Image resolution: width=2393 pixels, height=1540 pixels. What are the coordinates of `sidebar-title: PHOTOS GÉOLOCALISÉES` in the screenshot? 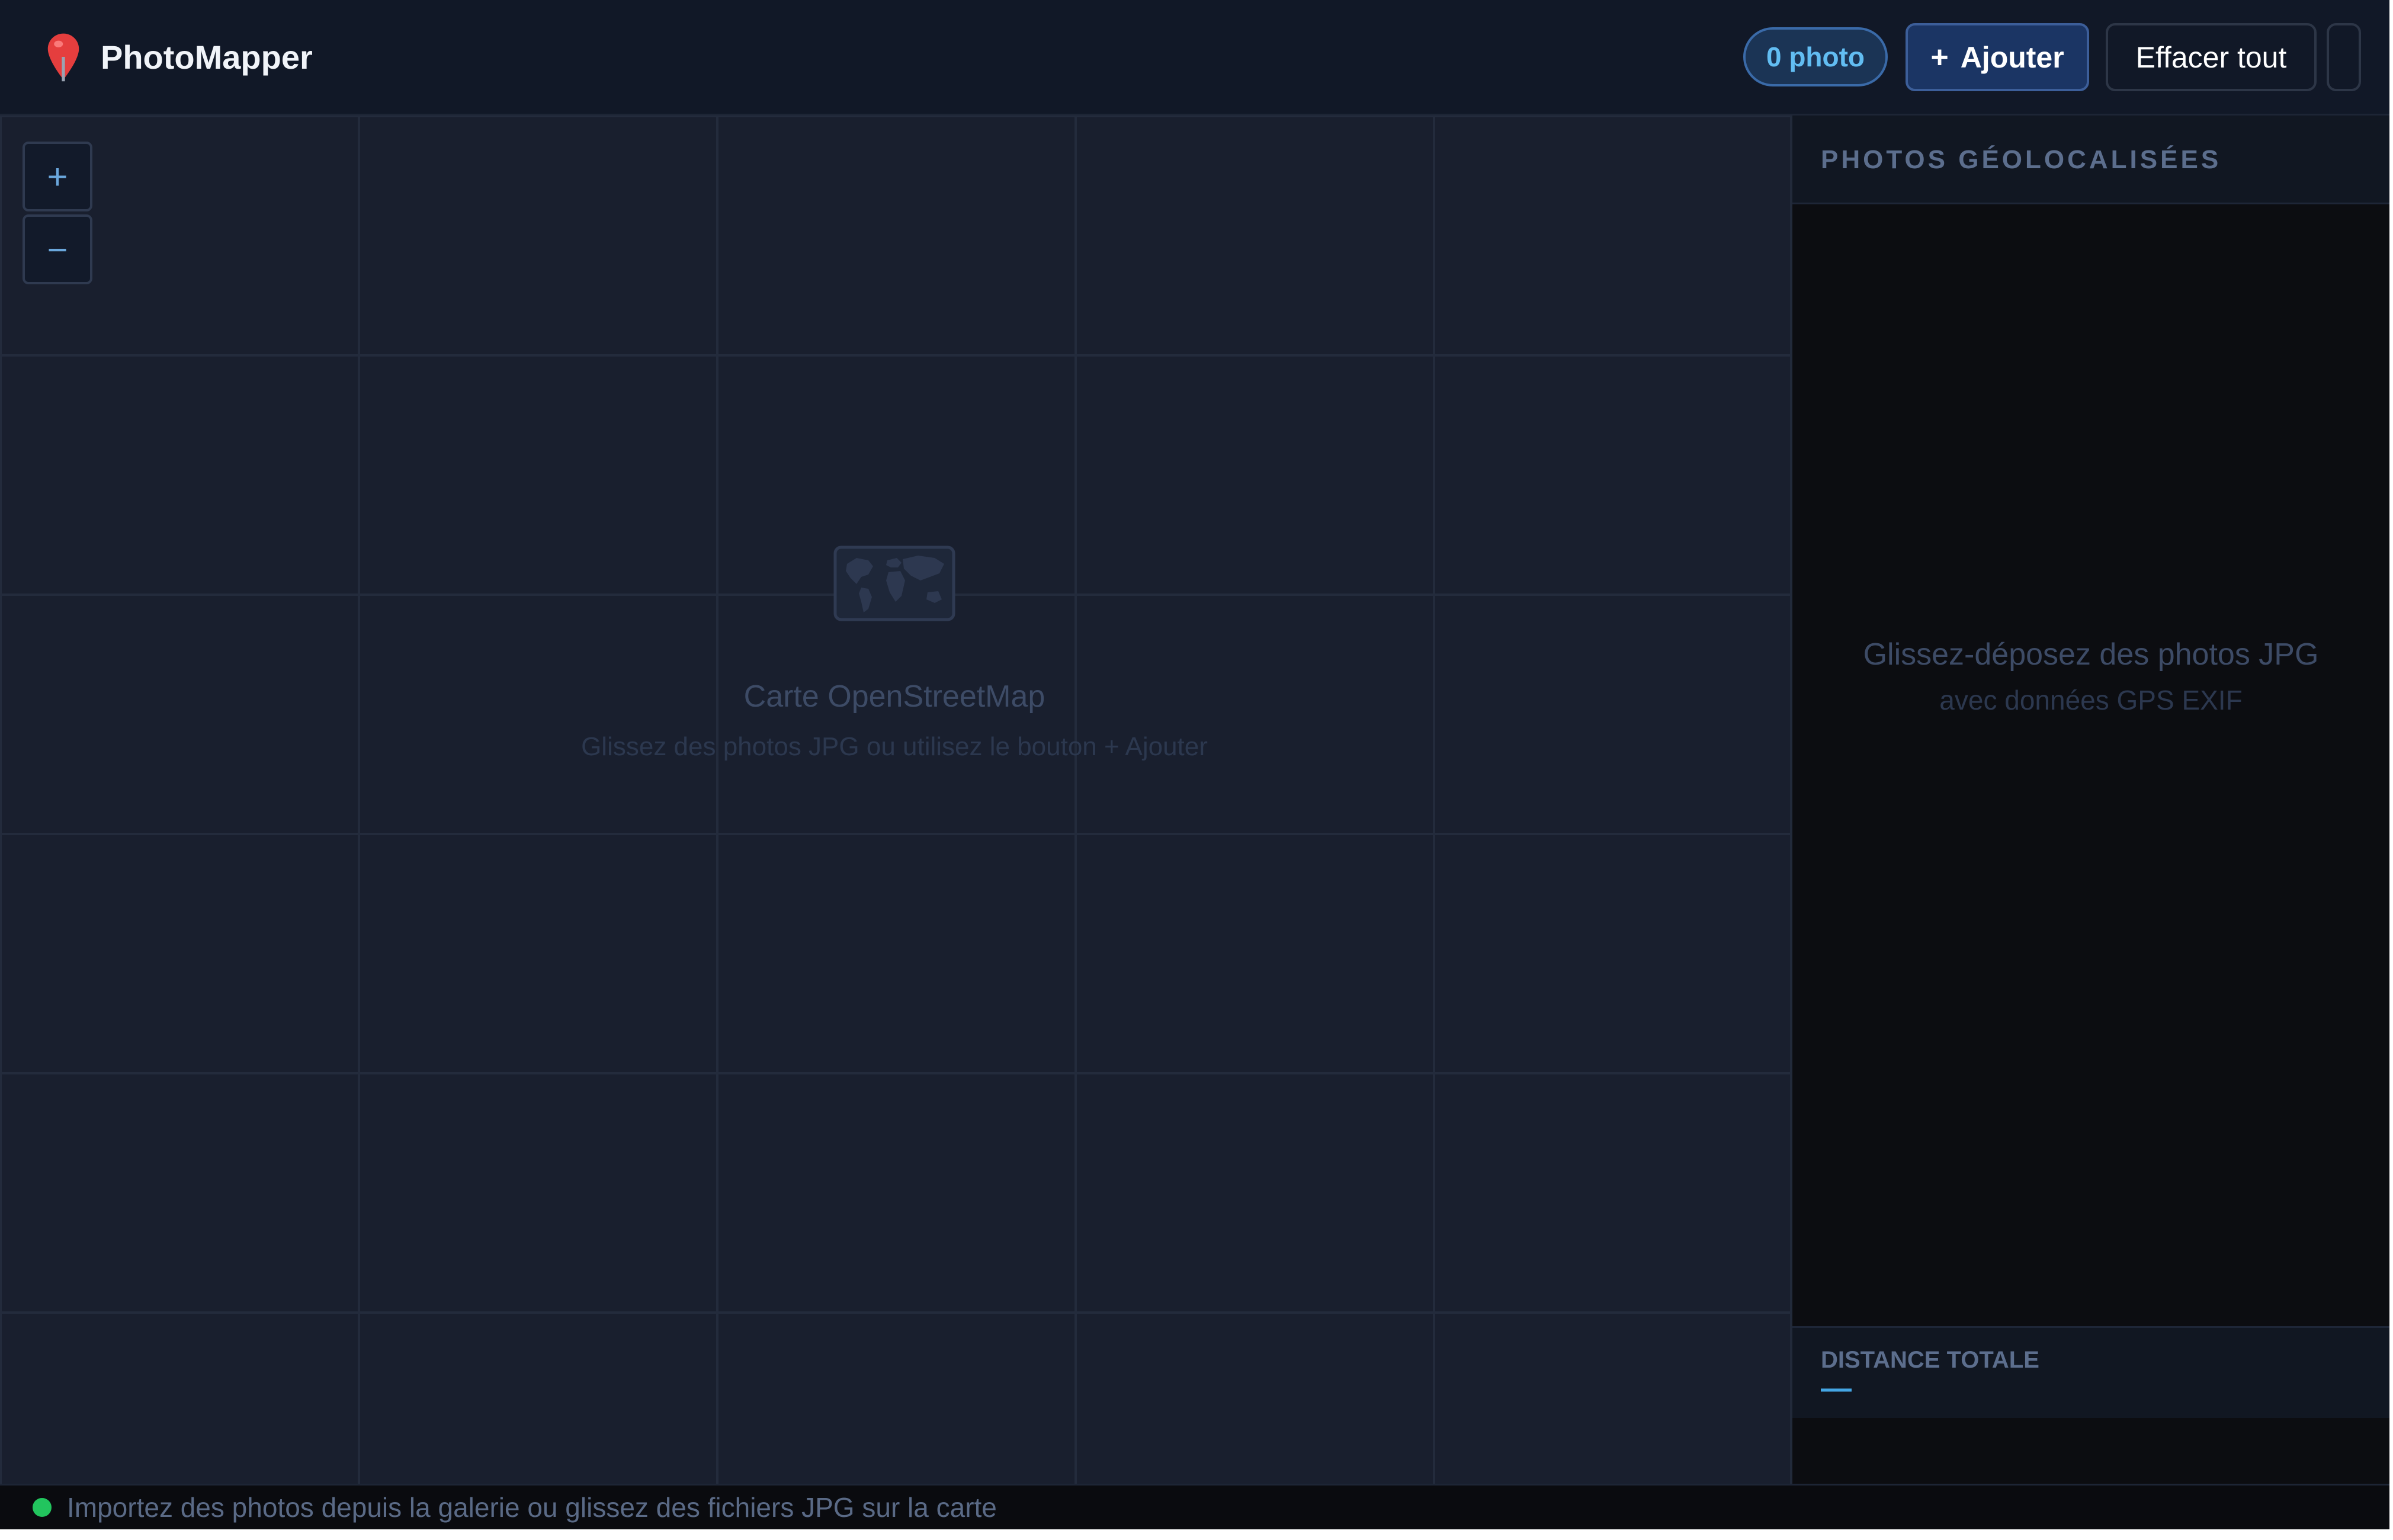 It's located at (2021, 159).